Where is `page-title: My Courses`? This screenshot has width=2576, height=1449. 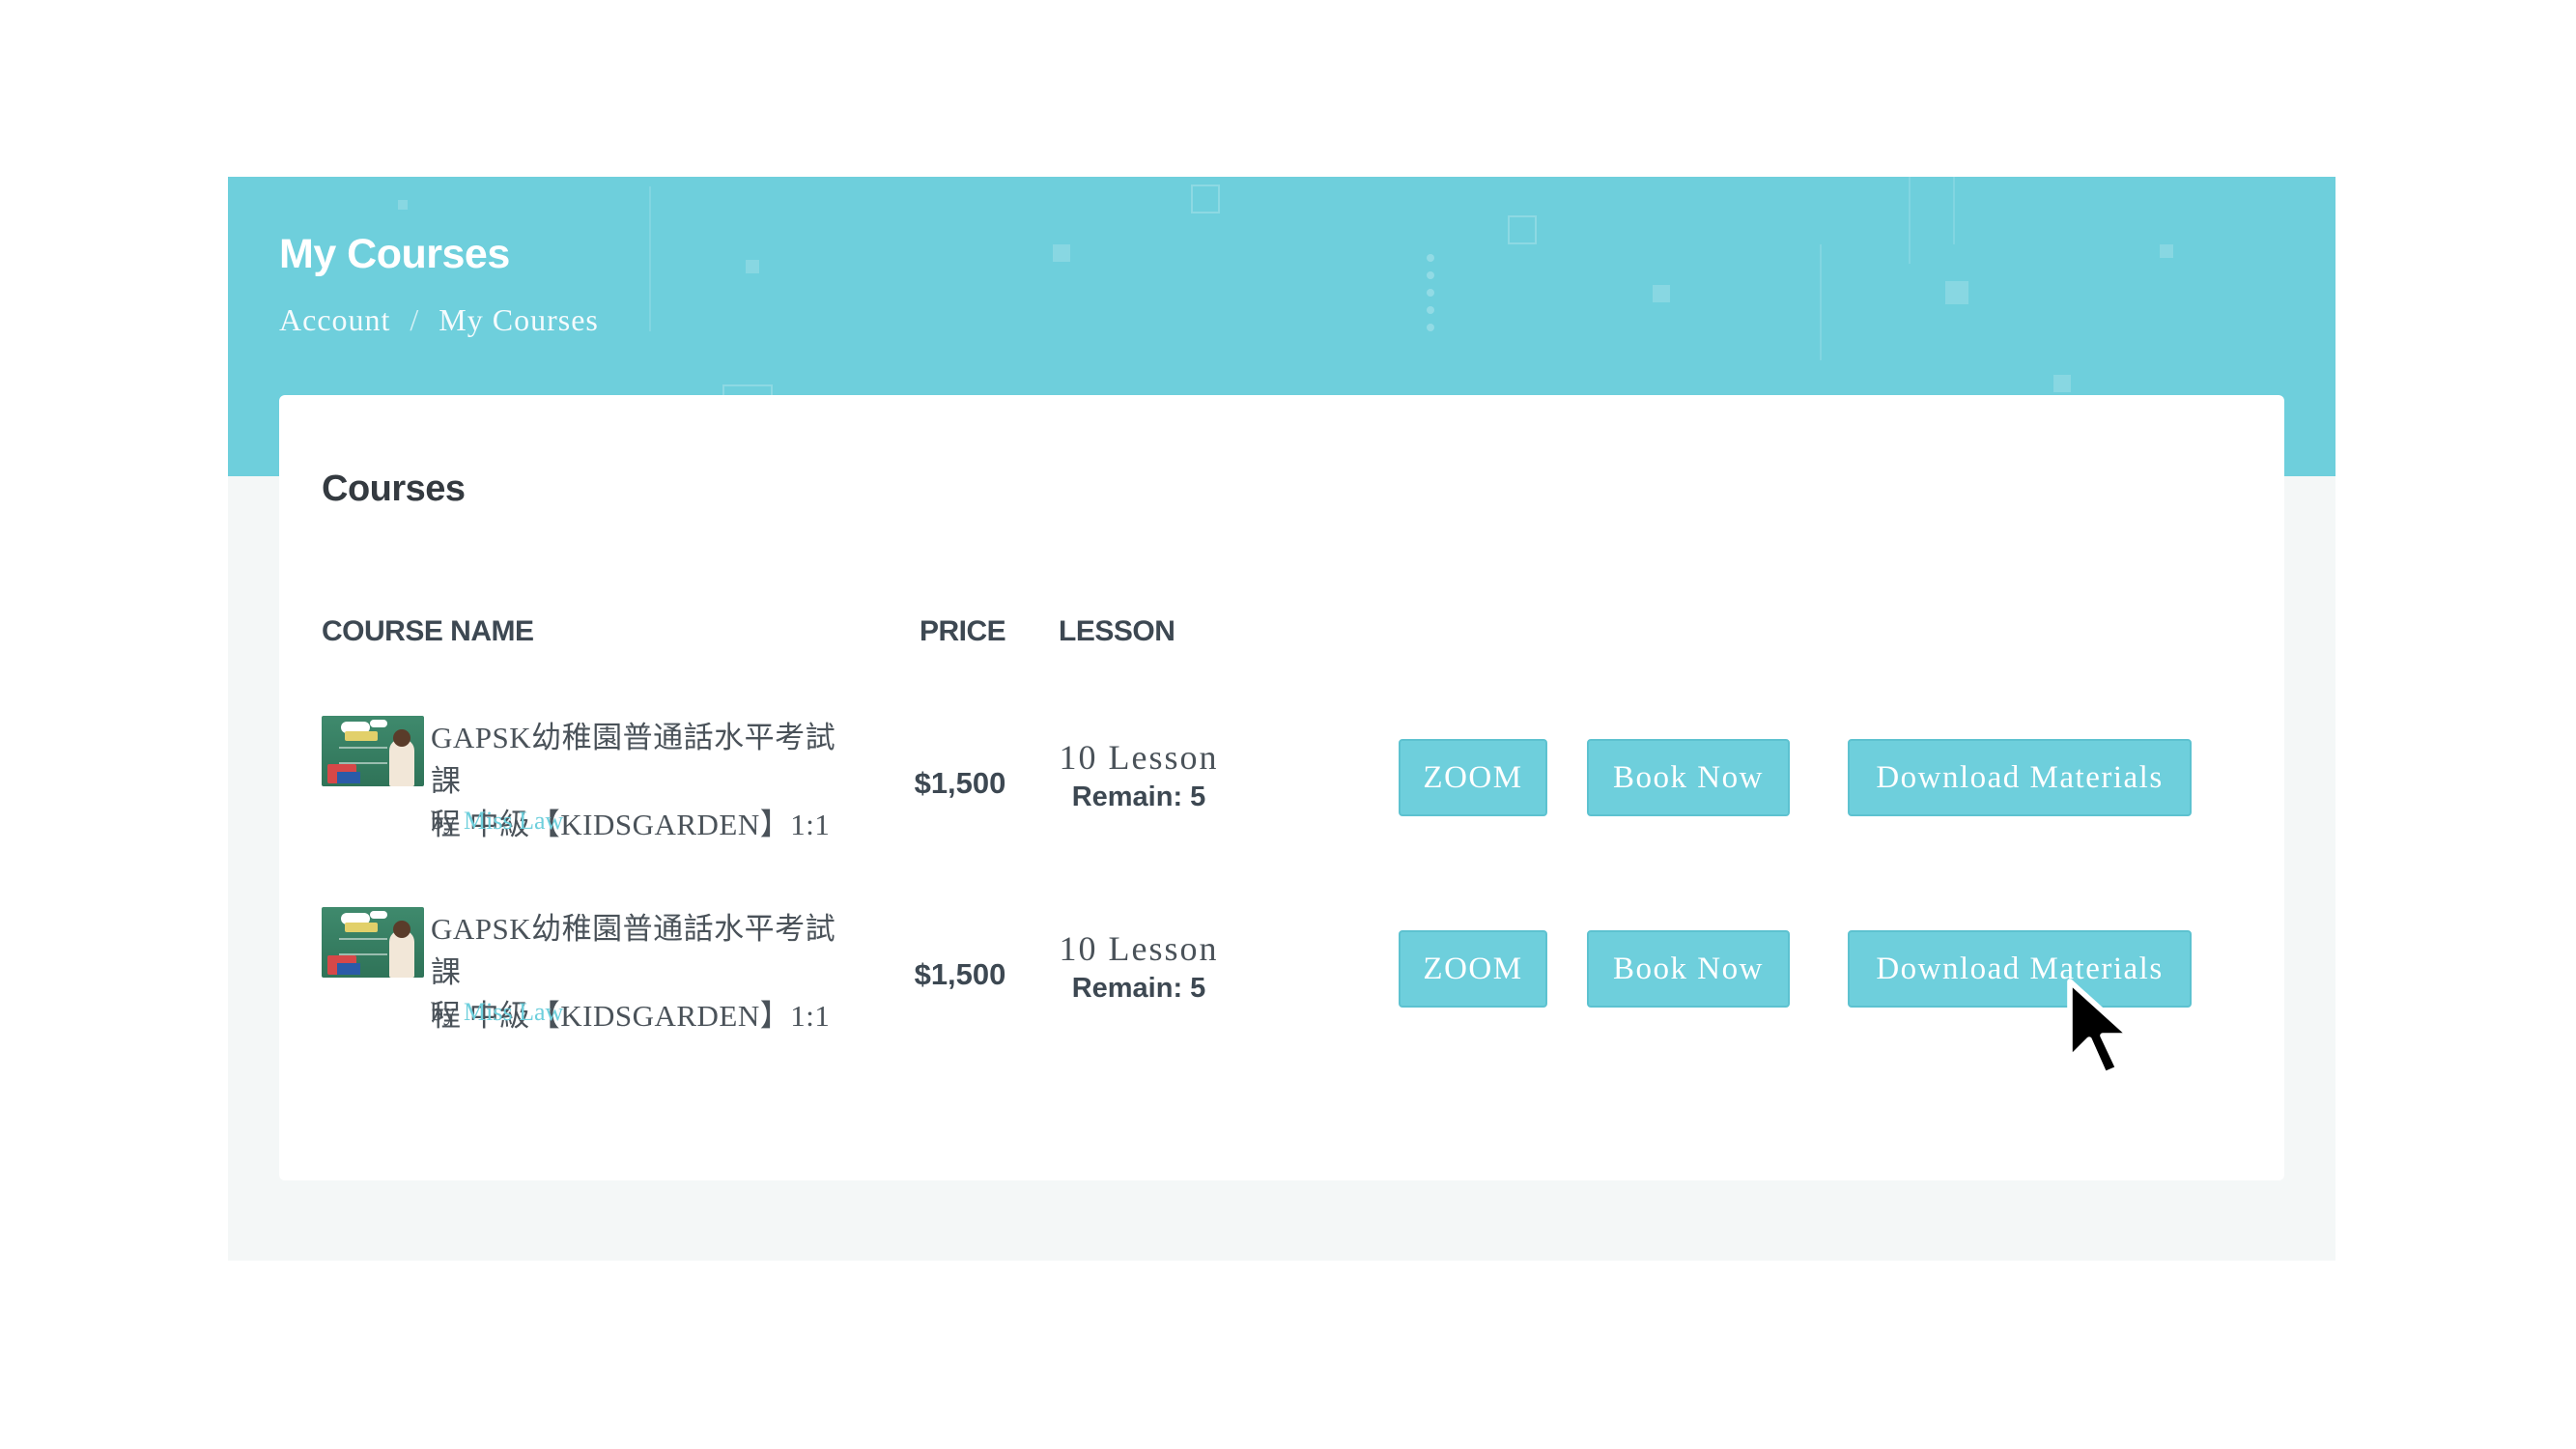
page-title: My Courses is located at coordinates (394, 254).